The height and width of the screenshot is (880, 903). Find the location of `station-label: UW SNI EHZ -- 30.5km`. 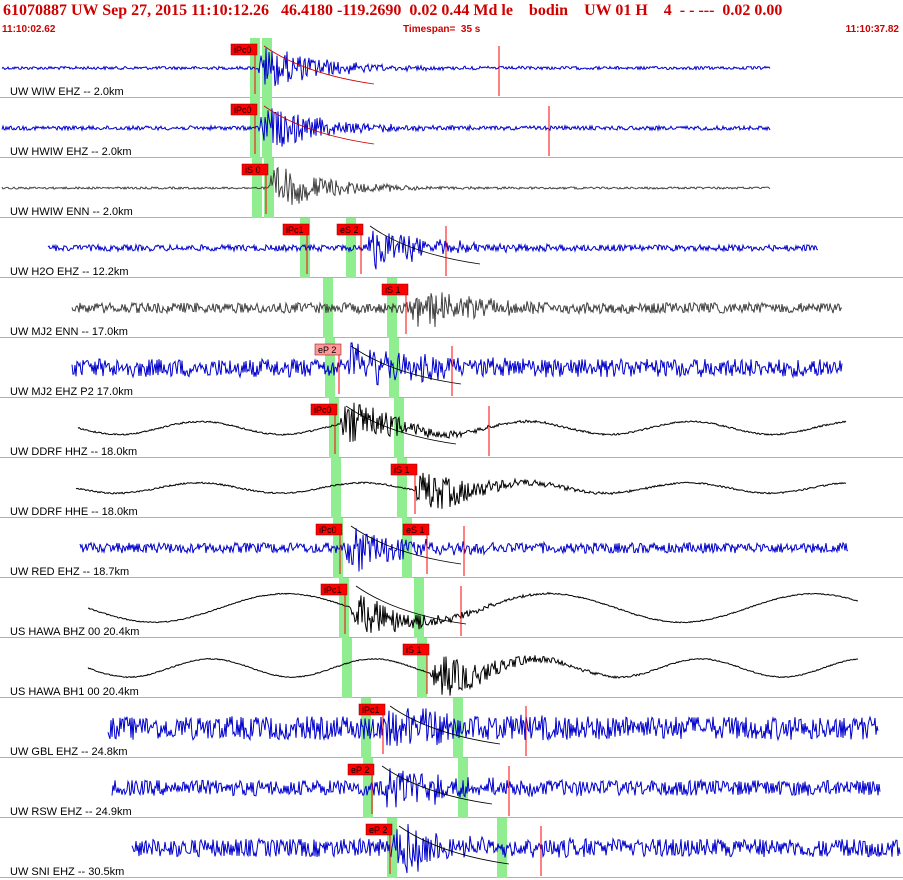

station-label: UW SNI EHZ -- 30.5km is located at coordinates (67, 872).